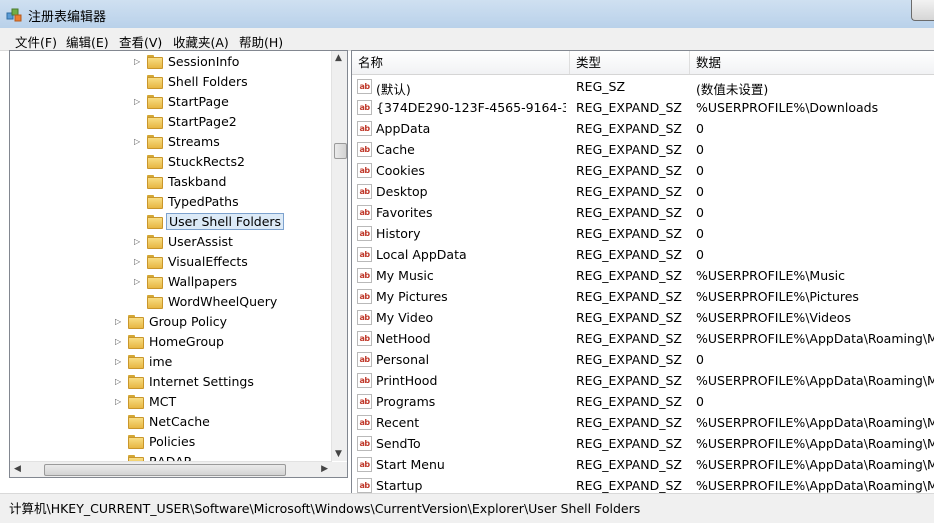  I want to click on value-row: ab History REG_EXPAND_SZ 0, so click(643, 233).